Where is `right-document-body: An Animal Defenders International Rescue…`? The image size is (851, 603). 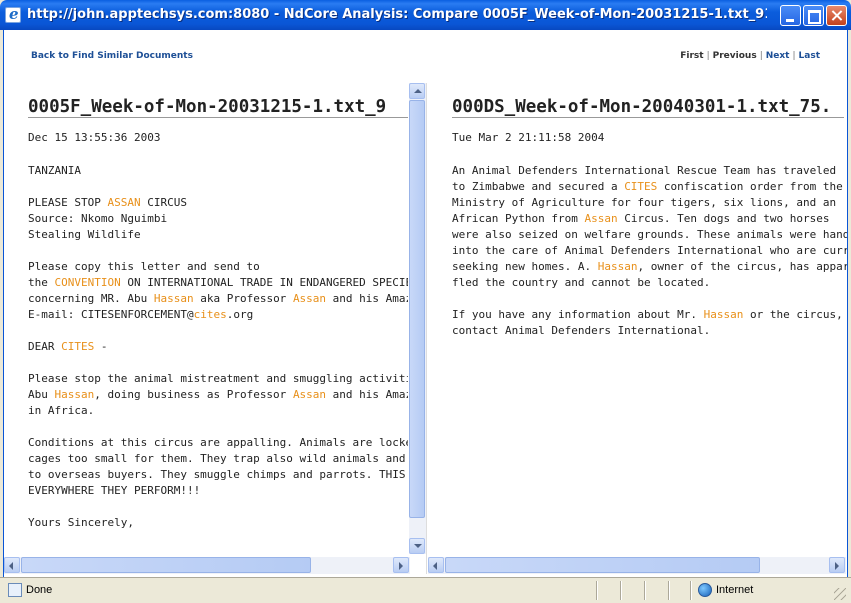 right-document-body: An Animal Defenders International Rescue… is located at coordinates (649, 251).